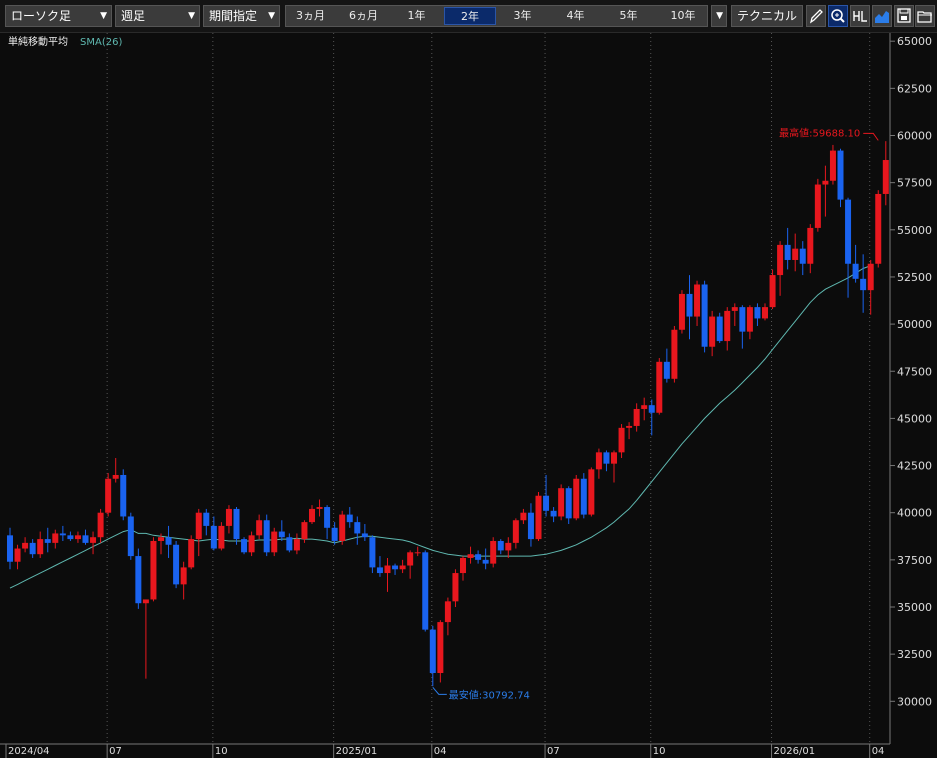 Image resolution: width=937 pixels, height=758 pixels. Describe the element at coordinates (58, 16) in the screenshot. I see `chart-type-select: ローソク足 ▼` at that location.